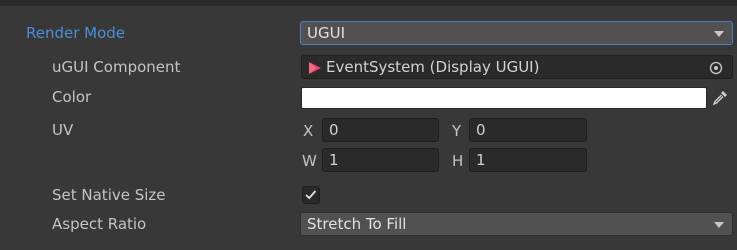 The height and width of the screenshot is (250, 737). What do you see at coordinates (481, 160) in the screenshot?
I see `uv-h-value: 1` at bounding box center [481, 160].